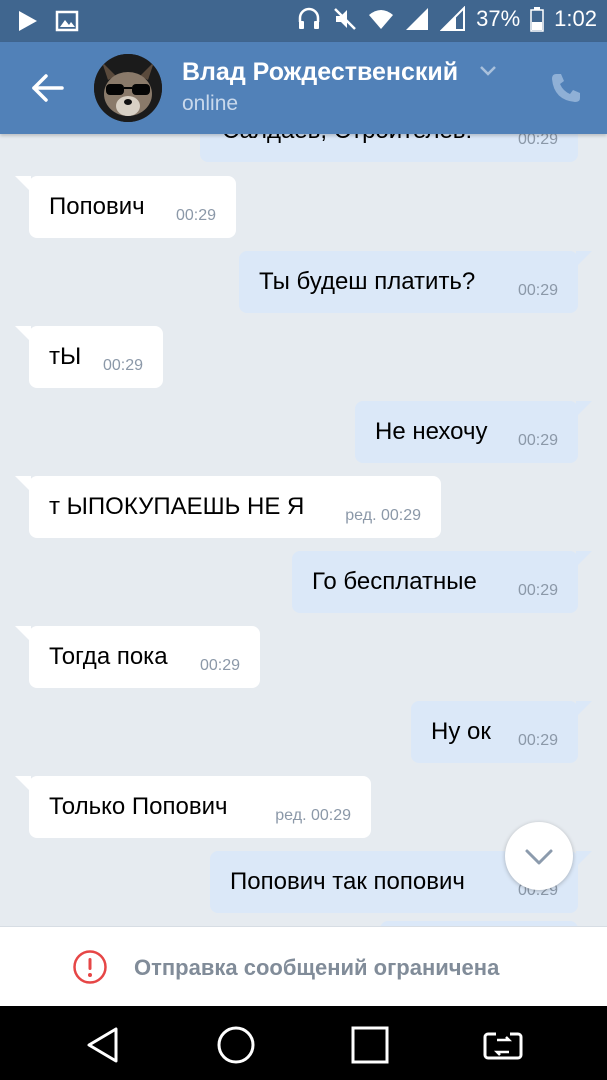 The image size is (607, 1080). I want to click on message-text: Салдаев, Строителев!, so click(347, 139).